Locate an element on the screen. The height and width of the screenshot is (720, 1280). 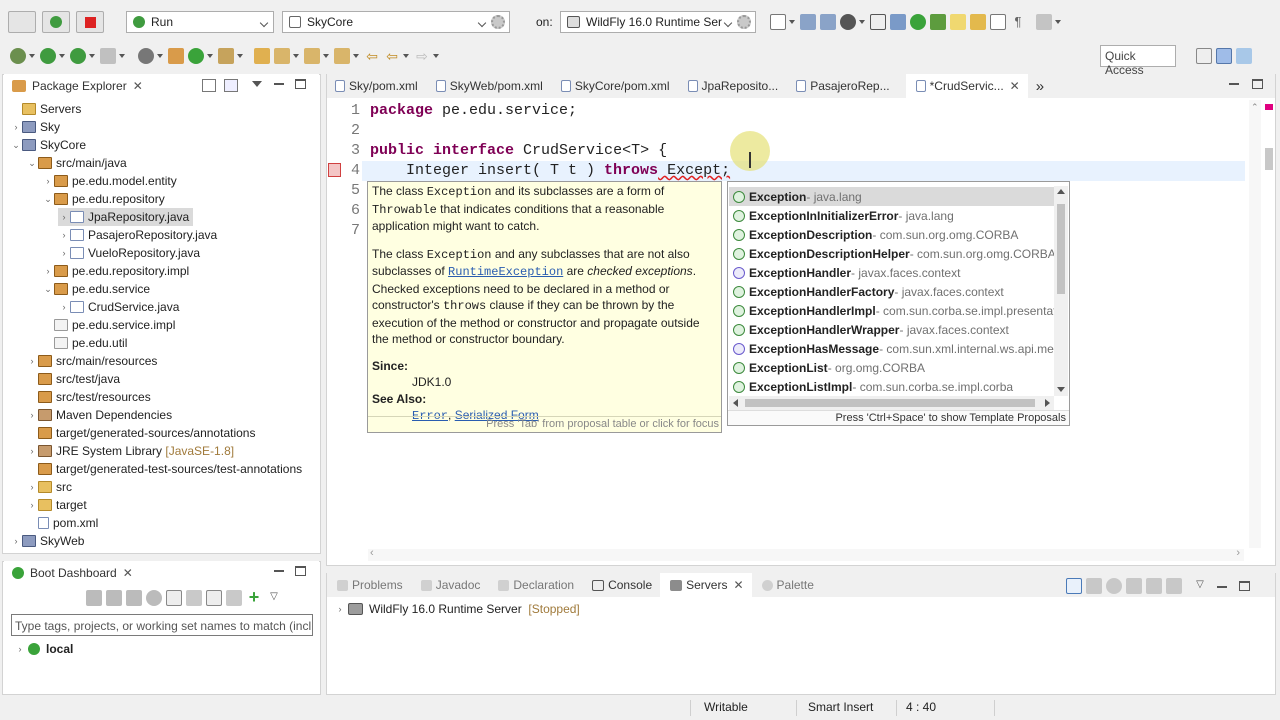
proposal-horizontal-scrollbar is located at coordinates (891, 403).